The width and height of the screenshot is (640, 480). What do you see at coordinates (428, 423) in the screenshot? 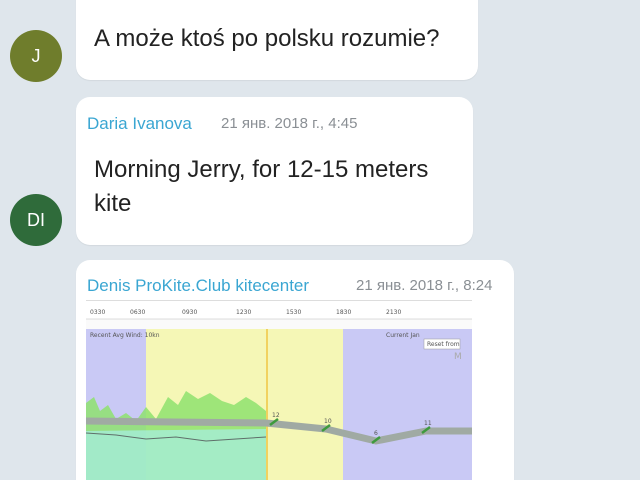
I see `svg-text: 11` at bounding box center [428, 423].